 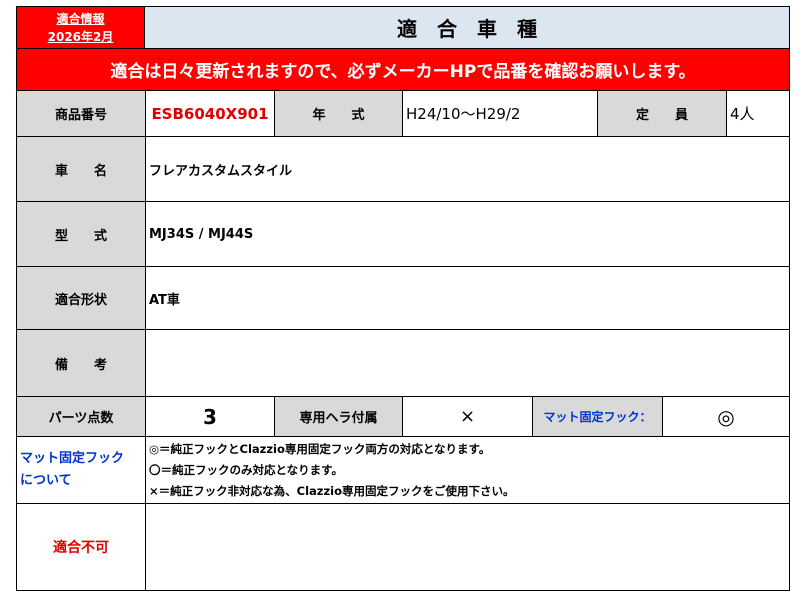 I want to click on car-name-label-text: 車 名, so click(x=80, y=171).